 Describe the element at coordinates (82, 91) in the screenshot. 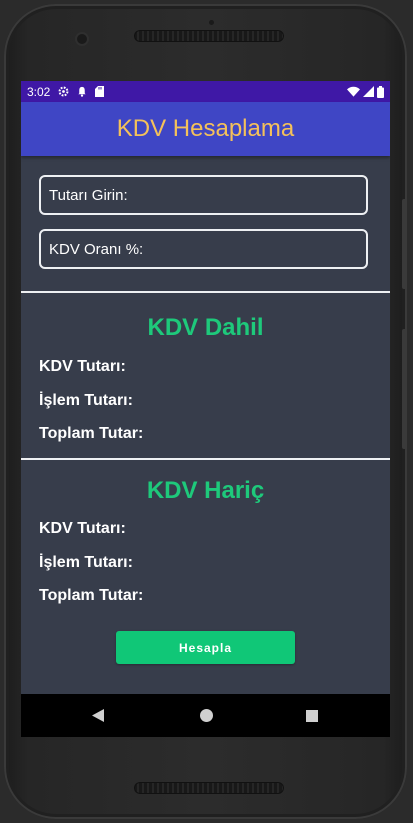

I see `notification-bell-icon` at that location.